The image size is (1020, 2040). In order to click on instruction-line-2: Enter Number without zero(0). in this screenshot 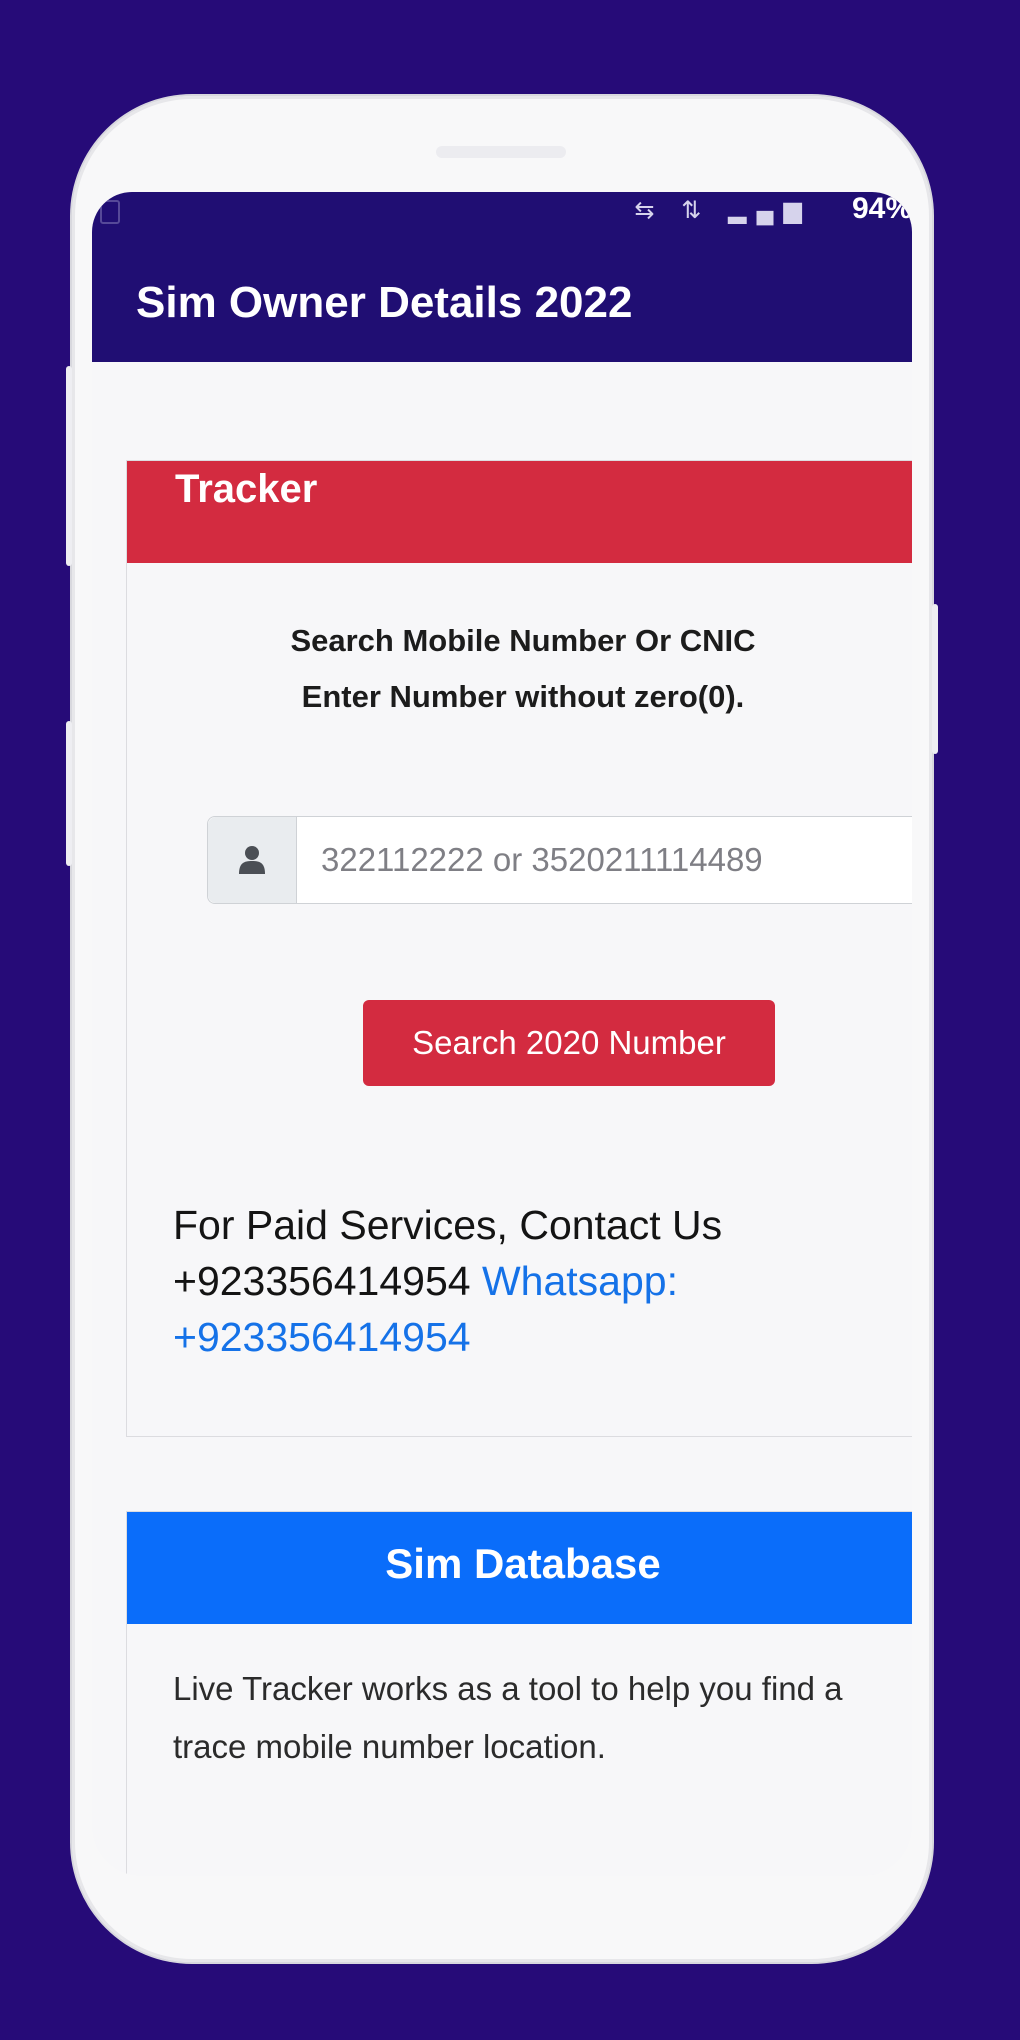, I will do `click(523, 696)`.